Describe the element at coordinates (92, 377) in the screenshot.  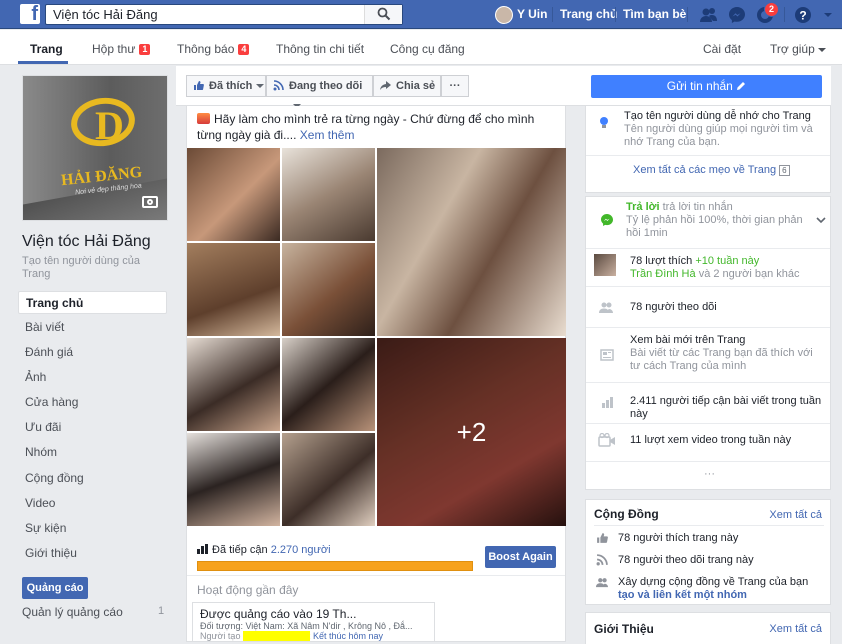
I see `sidebar-item-photos: Ảnh` at that location.